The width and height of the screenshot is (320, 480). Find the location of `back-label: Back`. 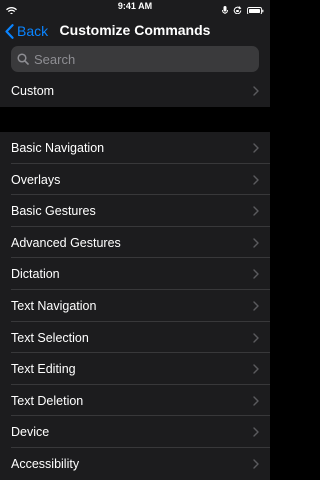

back-label: Back is located at coordinates (33, 31).